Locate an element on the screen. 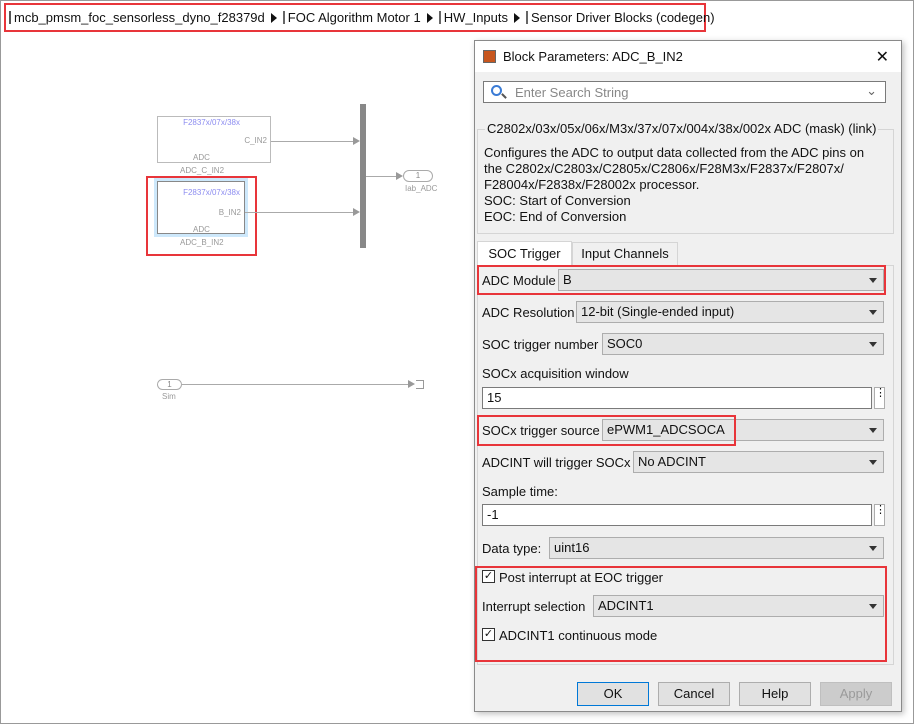 This screenshot has height=724, width=914. dialog-title: Block Parameters: ADC_B_IN2 is located at coordinates (593, 56).